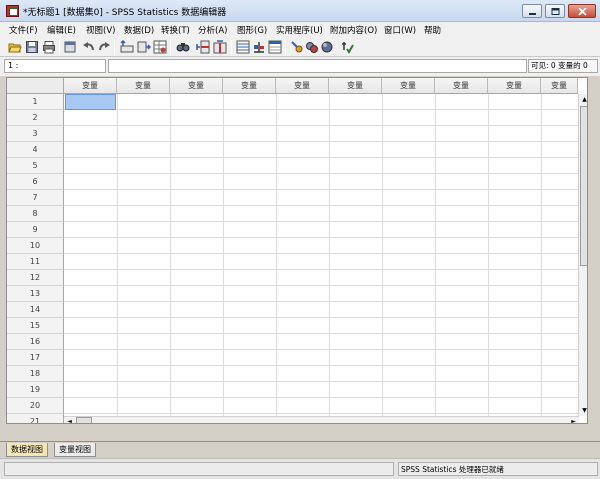 This screenshot has height=479, width=600. What do you see at coordinates (35, 326) in the screenshot?
I see `row-header: 15` at bounding box center [35, 326].